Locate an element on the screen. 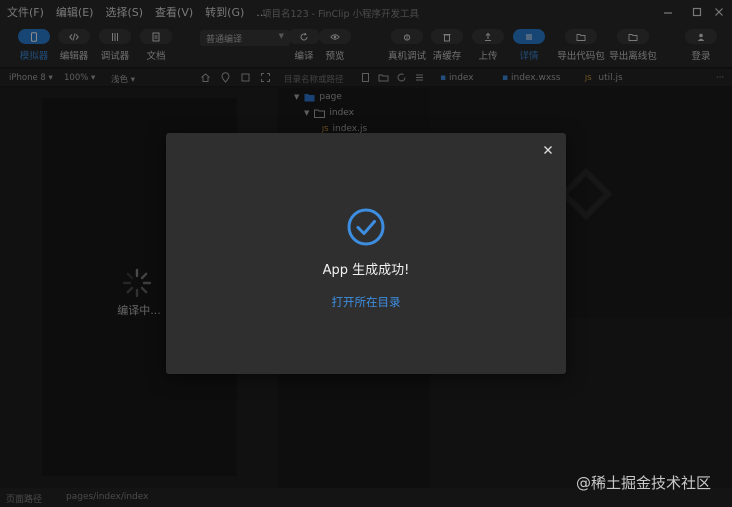 Image resolution: width=732 pixels, height=507 pixels. open-directory-link: 打开所在目录 is located at coordinates (366, 302).